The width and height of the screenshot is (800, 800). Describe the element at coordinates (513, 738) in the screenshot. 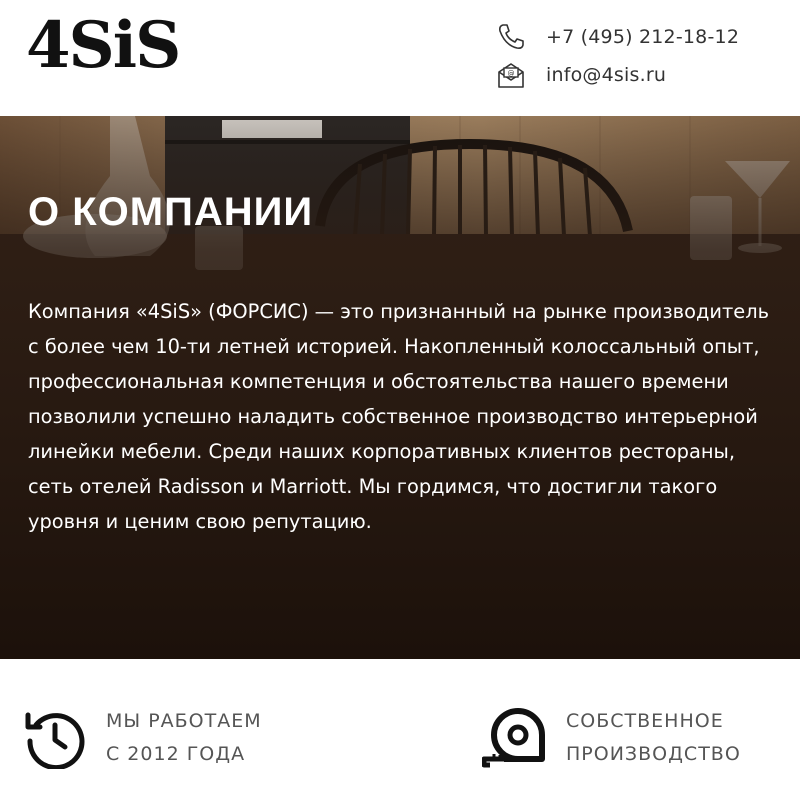

I see `tape-measure-icon` at that location.